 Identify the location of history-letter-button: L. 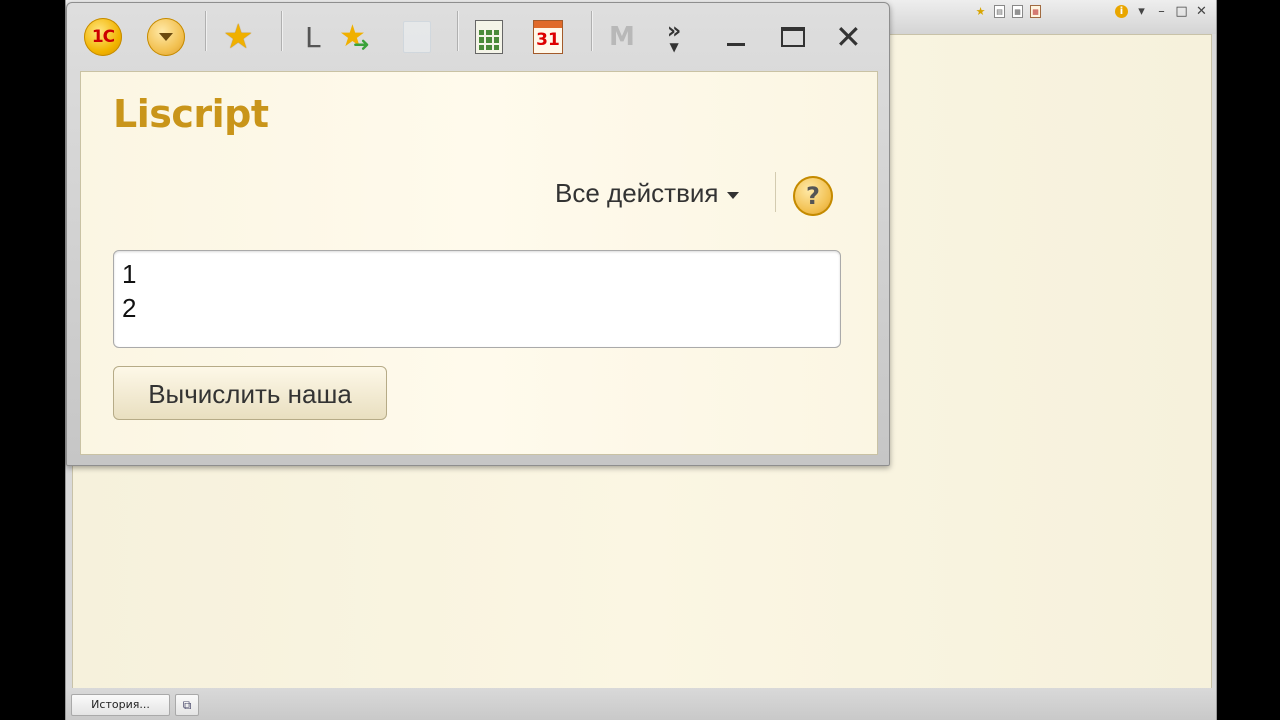
(313, 37).